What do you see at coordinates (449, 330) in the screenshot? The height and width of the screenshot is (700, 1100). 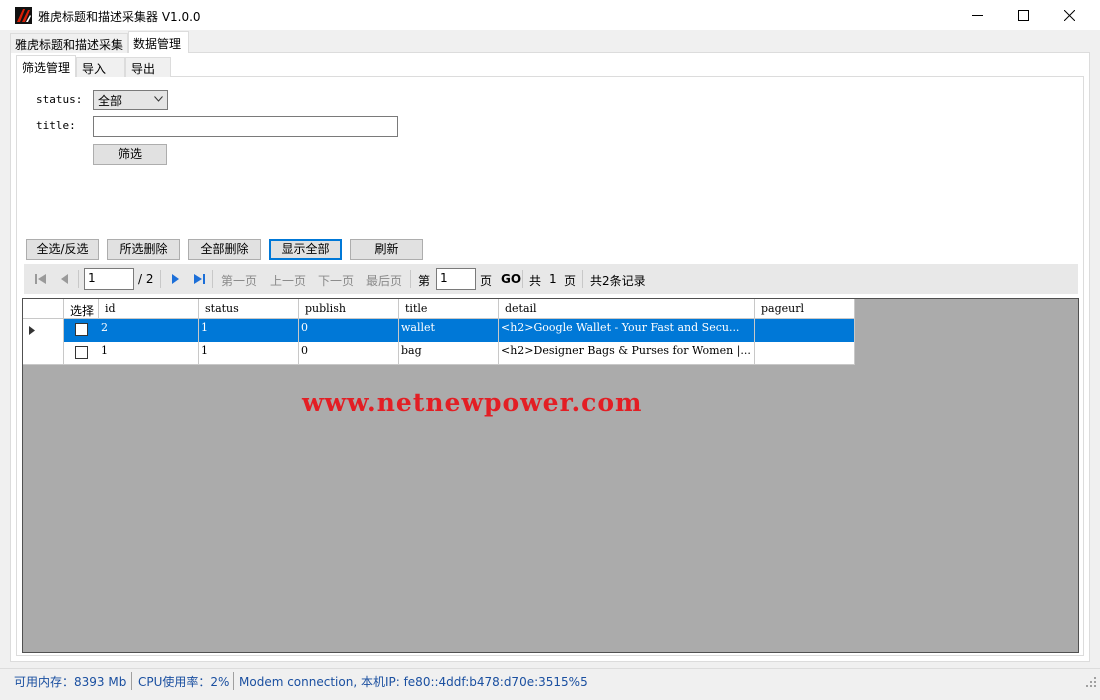 I see `cell-title: wallet` at bounding box center [449, 330].